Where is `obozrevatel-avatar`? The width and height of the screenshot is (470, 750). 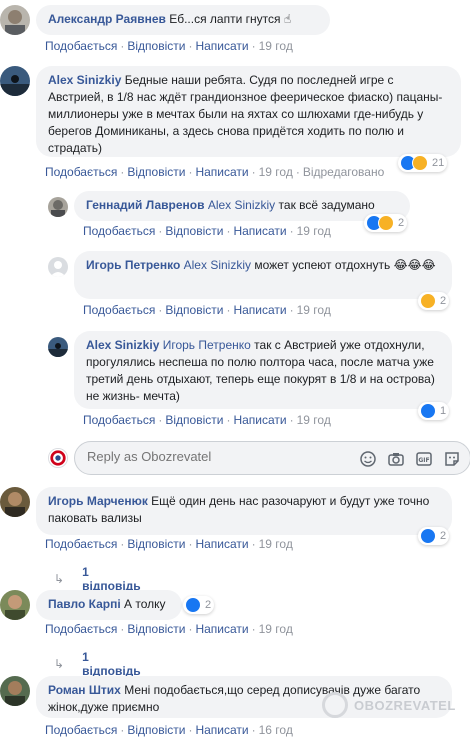
obozrevatel-avatar is located at coordinates (58, 458).